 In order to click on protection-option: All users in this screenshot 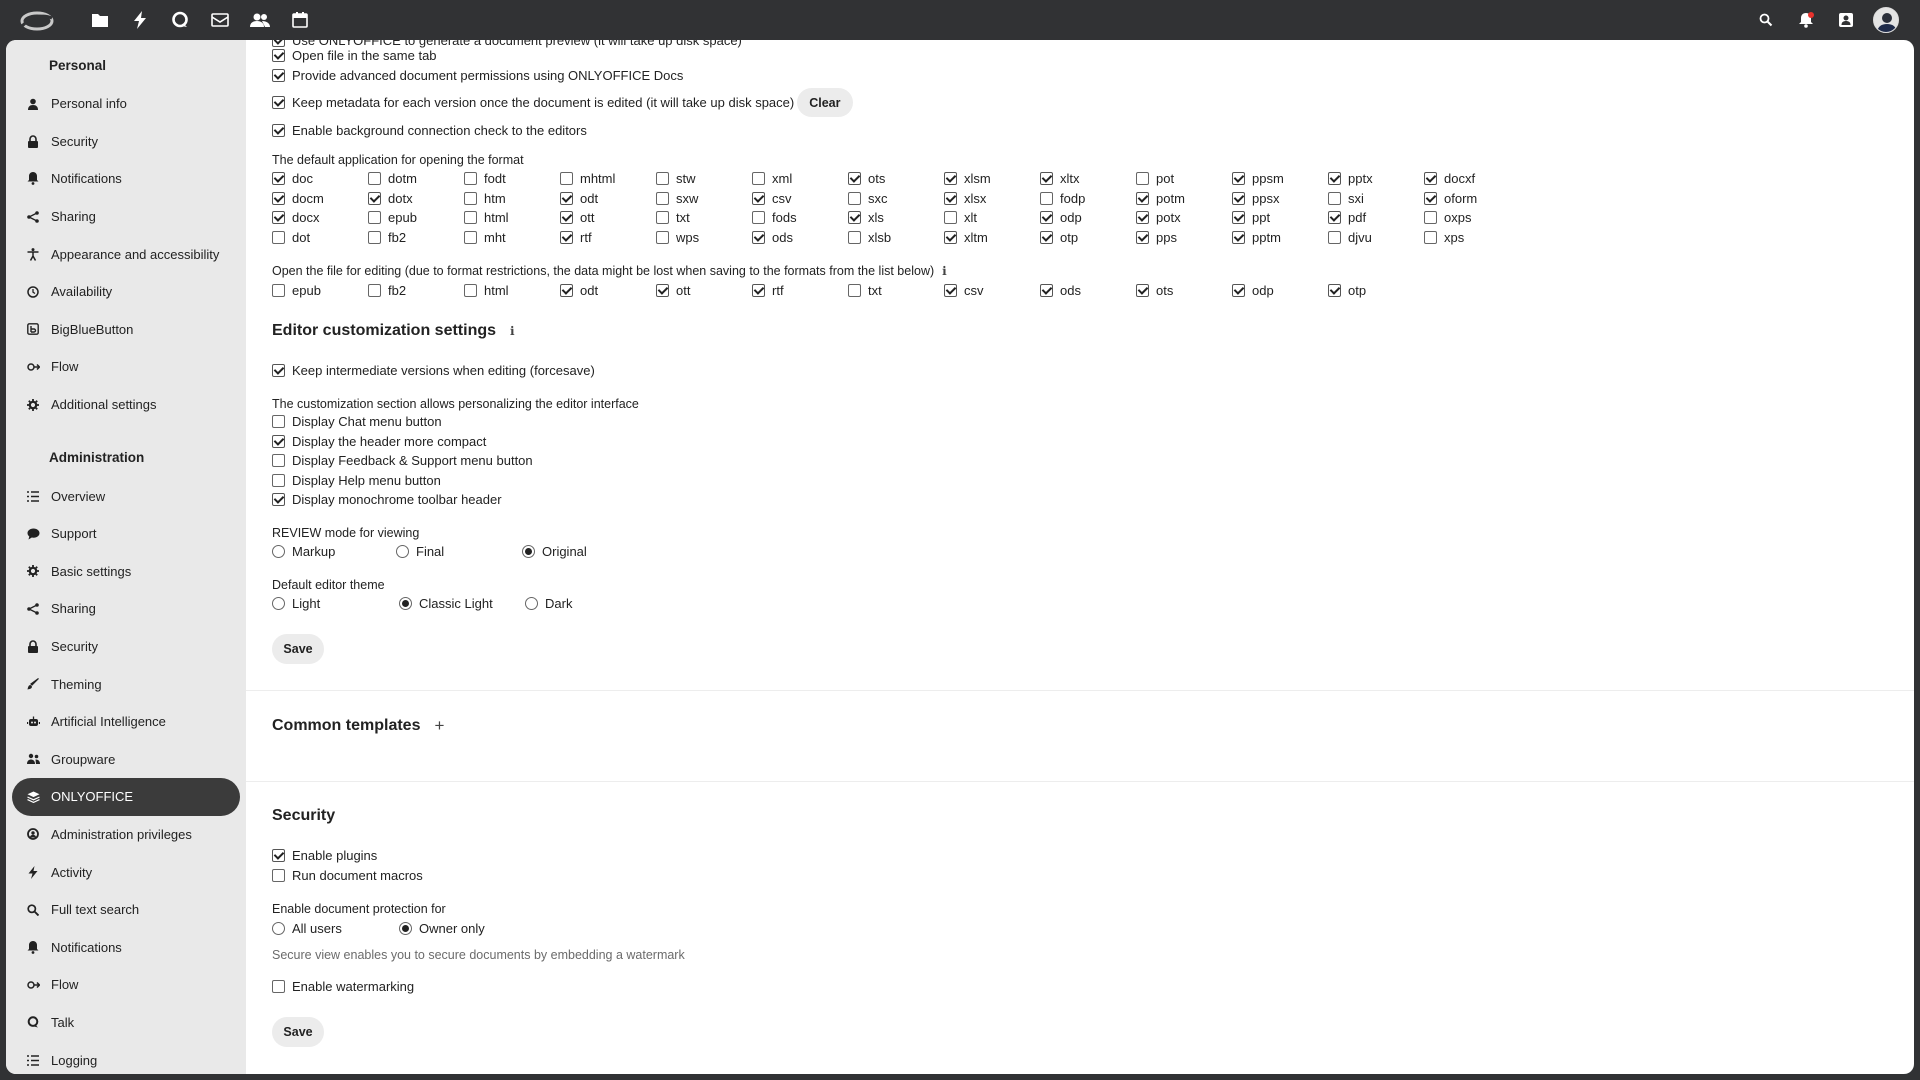, I will do `click(335, 928)`.